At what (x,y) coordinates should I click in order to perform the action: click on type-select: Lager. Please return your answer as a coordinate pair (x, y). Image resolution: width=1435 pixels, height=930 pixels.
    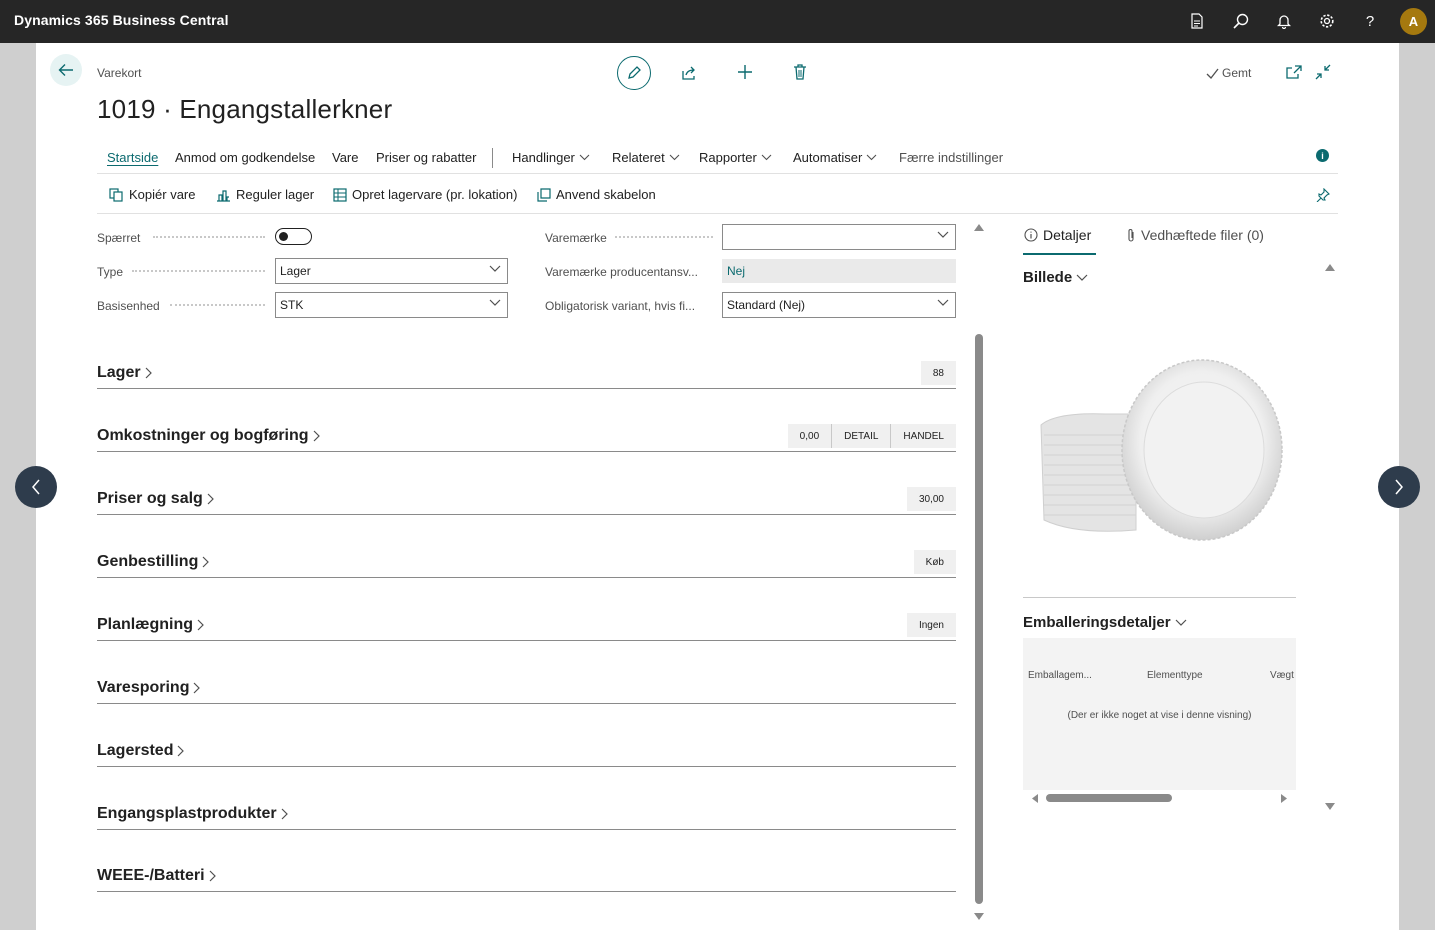
    Looking at the image, I should click on (391, 271).